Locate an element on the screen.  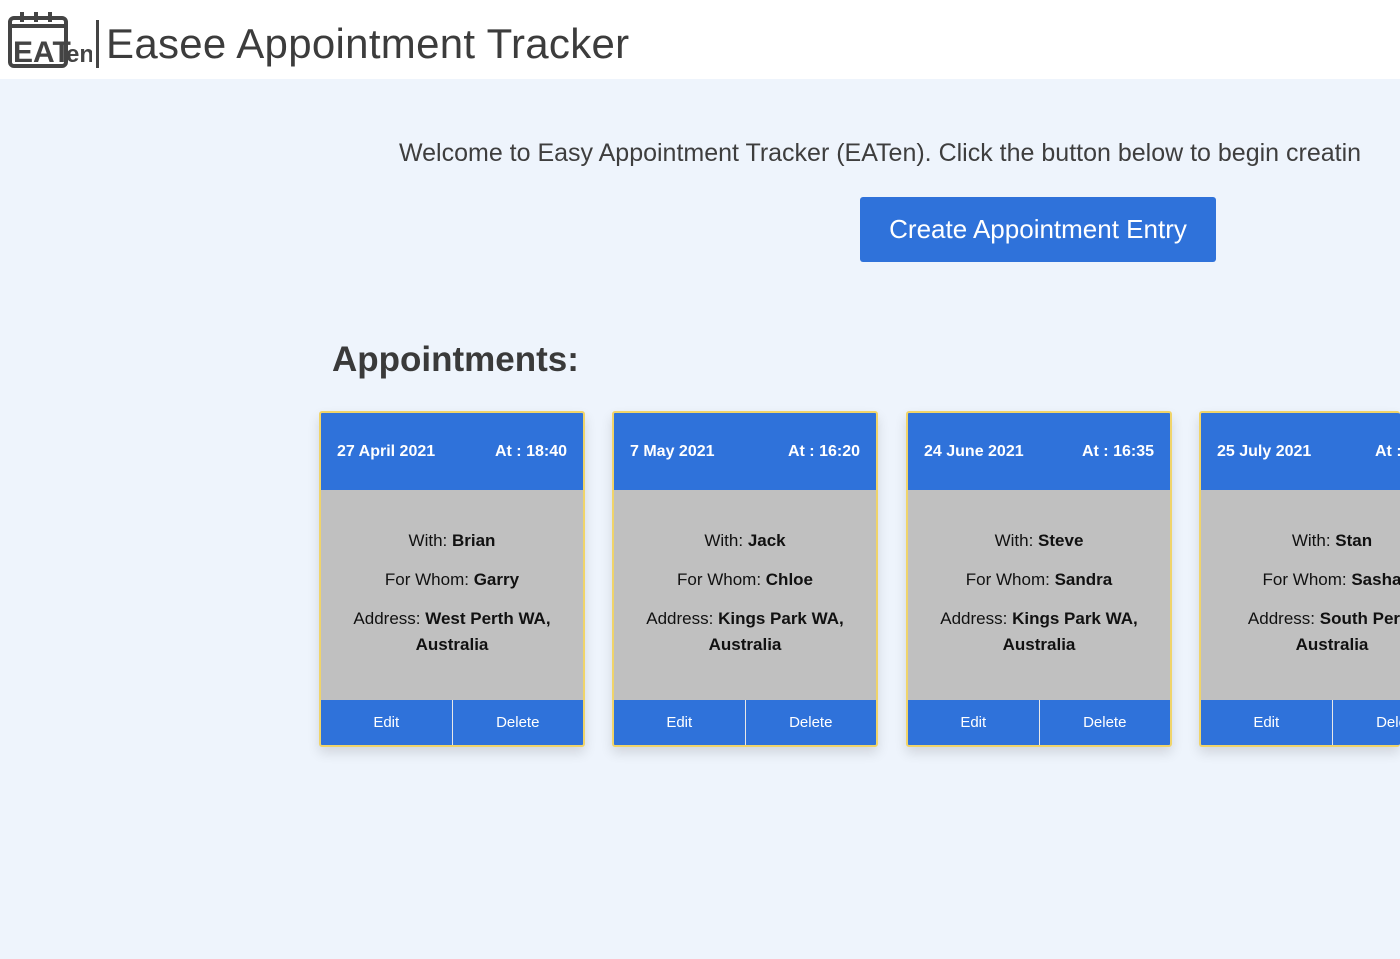
card-header: 27 April 2021 At : 18:40 is located at coordinates (452, 451).